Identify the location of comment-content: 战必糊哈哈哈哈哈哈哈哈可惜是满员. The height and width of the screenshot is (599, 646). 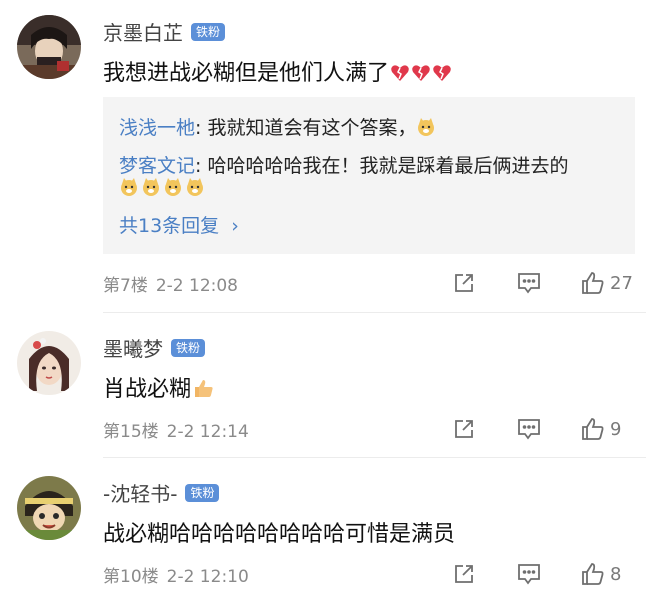
(279, 532).